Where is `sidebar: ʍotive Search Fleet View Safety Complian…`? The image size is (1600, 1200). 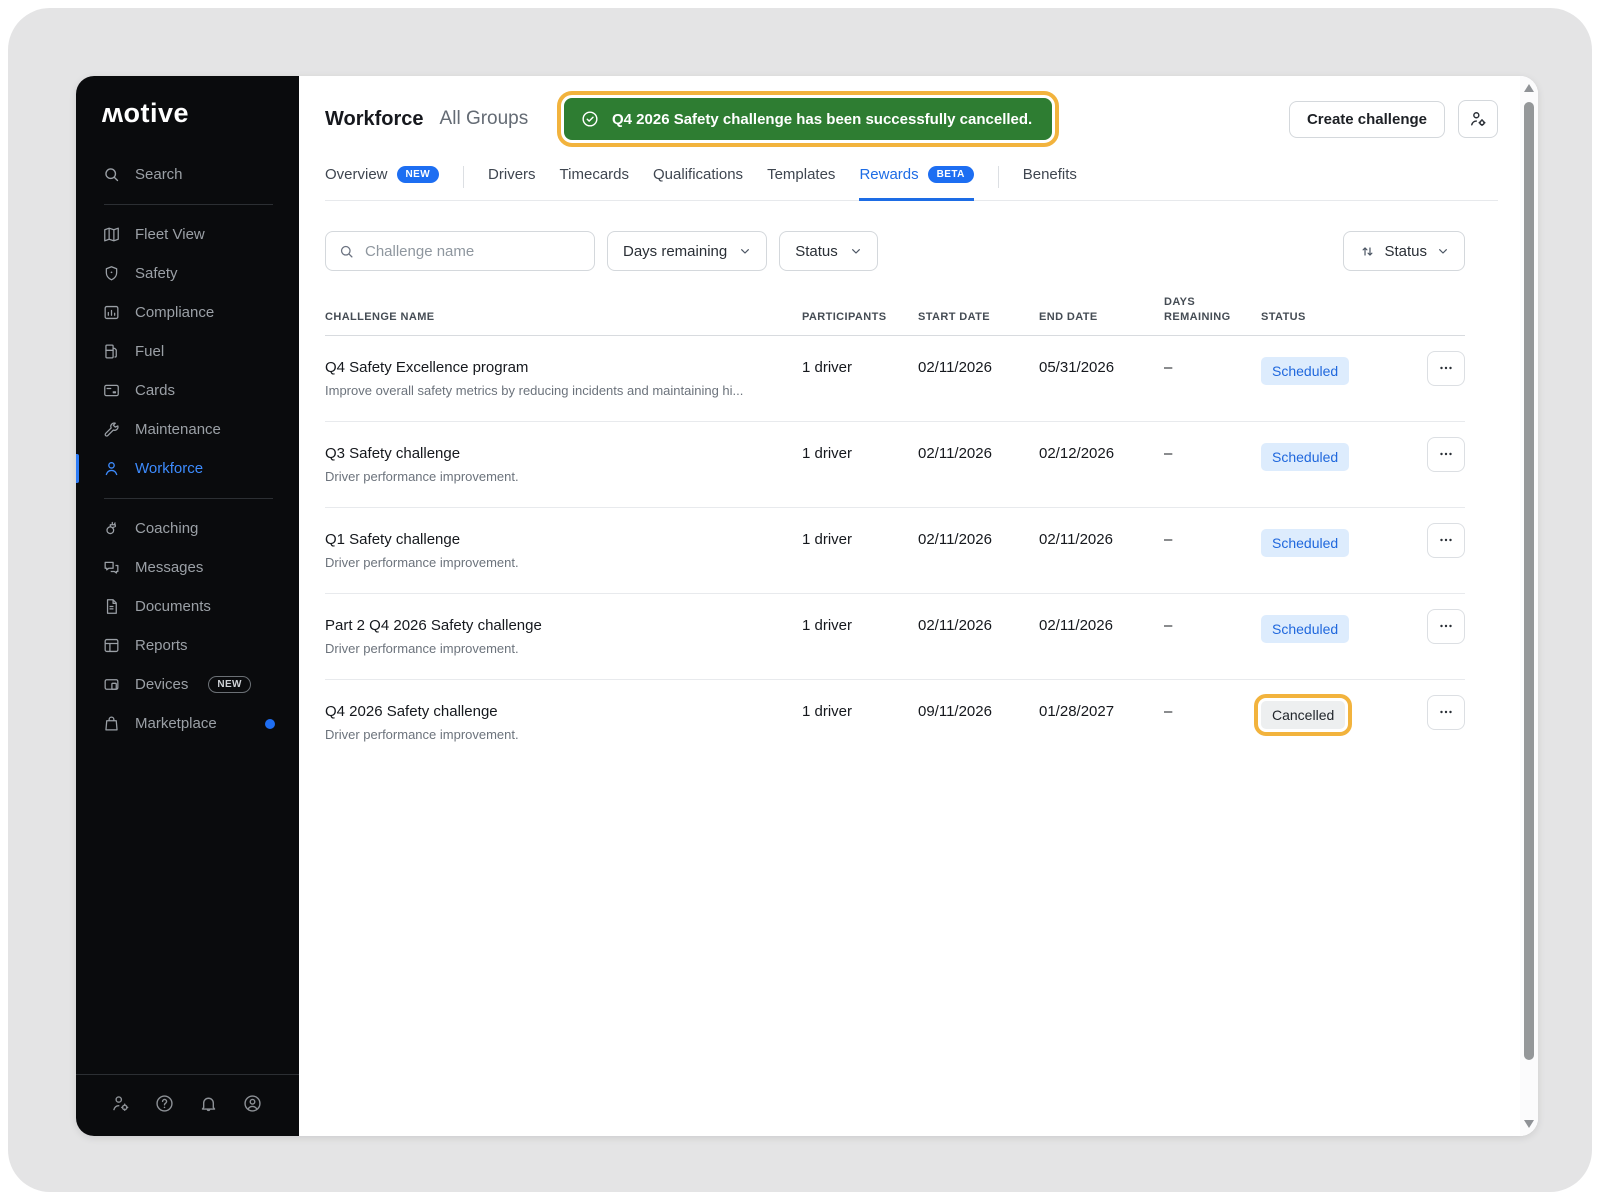
sidebar: ʍotive Search Fleet View Safety Complian… is located at coordinates (187, 606).